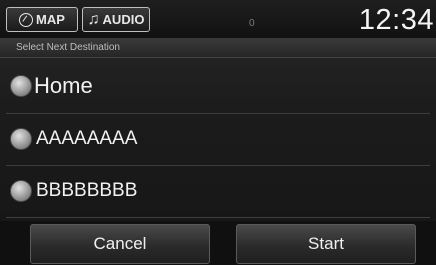 The height and width of the screenshot is (265, 436). Describe the element at coordinates (68, 47) in the screenshot. I see `page-title: Select Next Destination` at that location.